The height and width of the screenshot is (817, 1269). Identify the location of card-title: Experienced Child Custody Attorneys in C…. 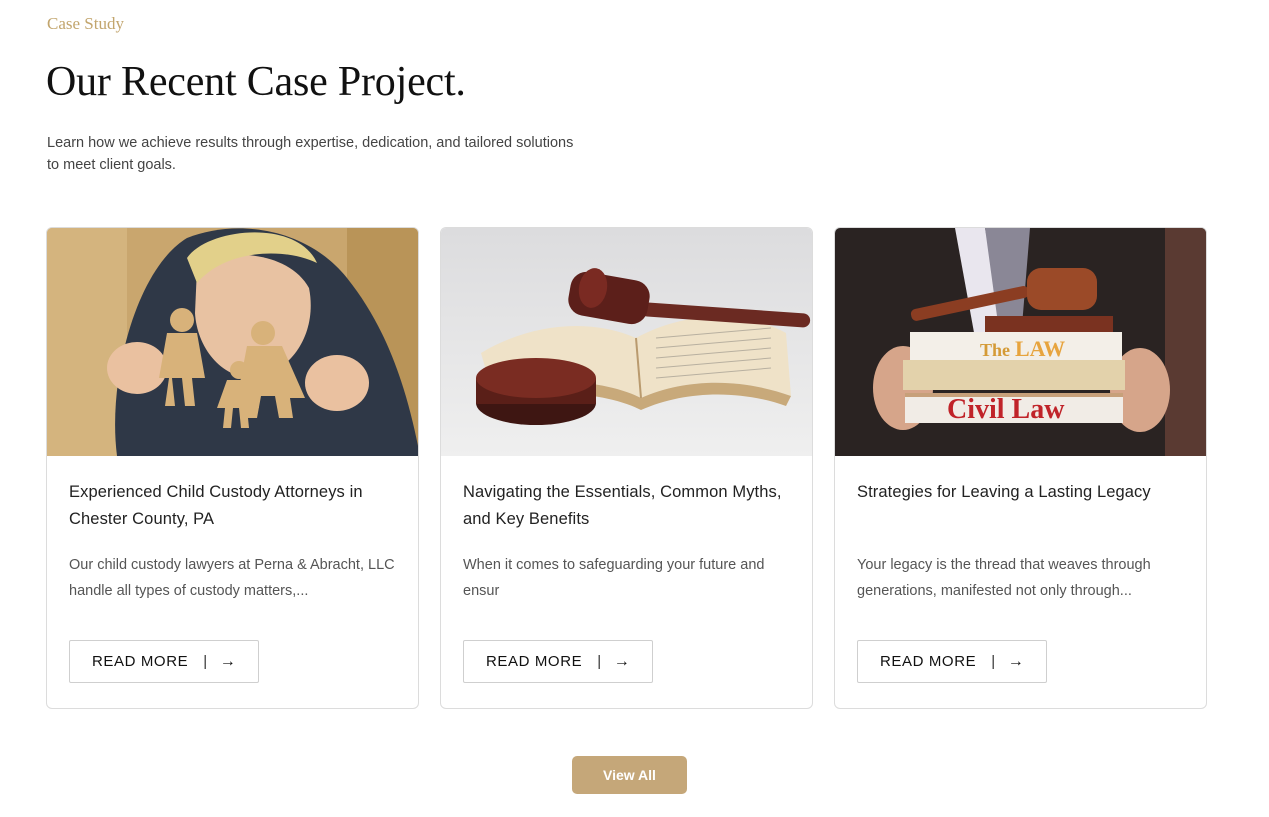
(234, 506).